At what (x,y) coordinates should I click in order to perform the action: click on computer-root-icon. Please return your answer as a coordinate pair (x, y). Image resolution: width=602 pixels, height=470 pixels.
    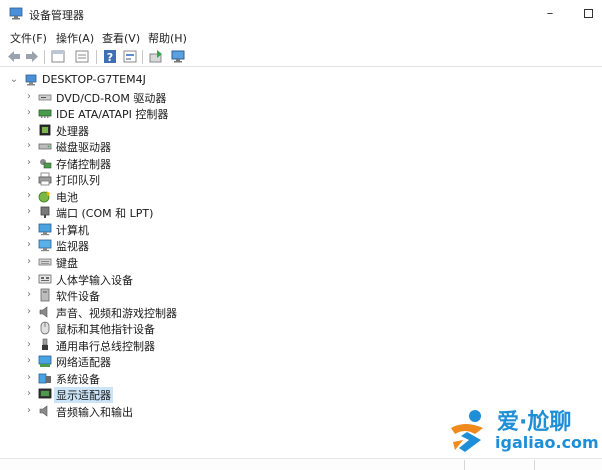
    Looking at the image, I should click on (31, 80).